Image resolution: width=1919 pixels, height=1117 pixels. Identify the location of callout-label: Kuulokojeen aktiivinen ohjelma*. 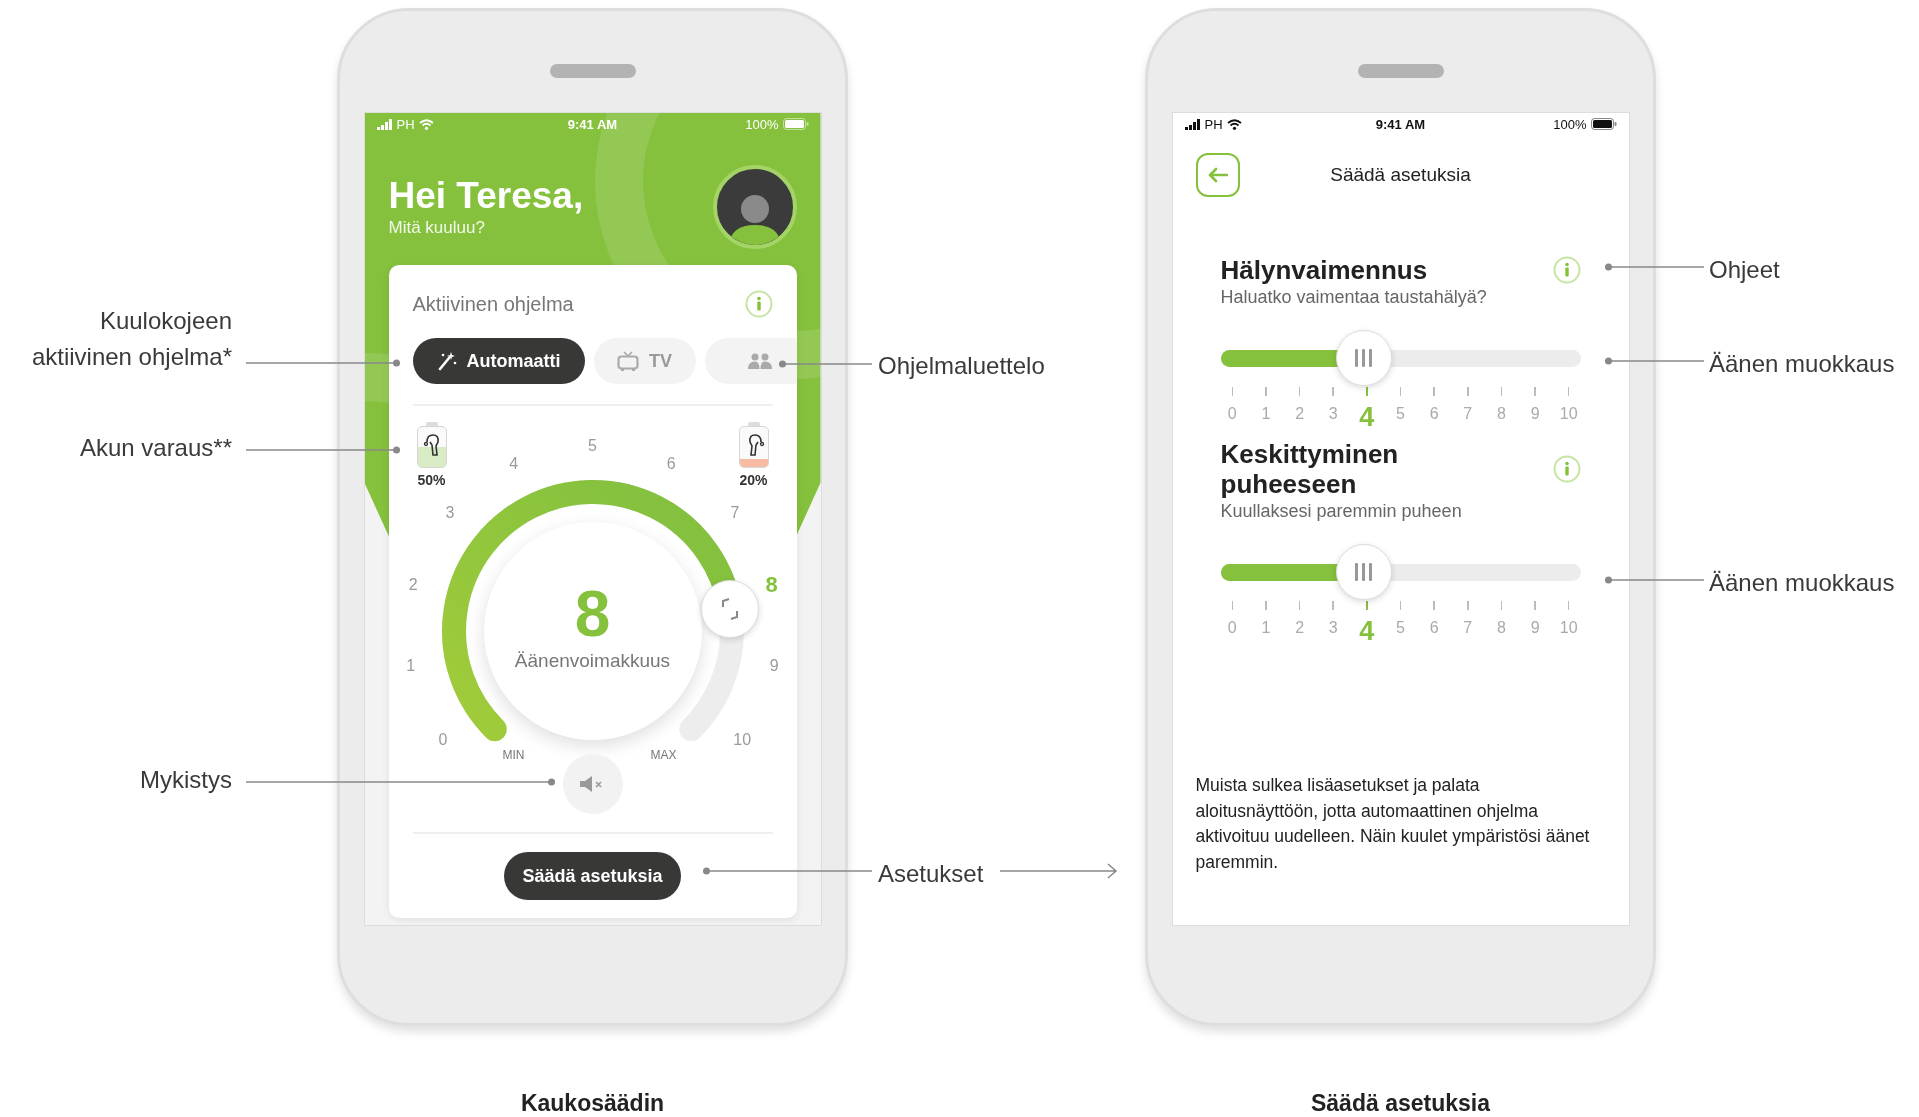
(131, 339).